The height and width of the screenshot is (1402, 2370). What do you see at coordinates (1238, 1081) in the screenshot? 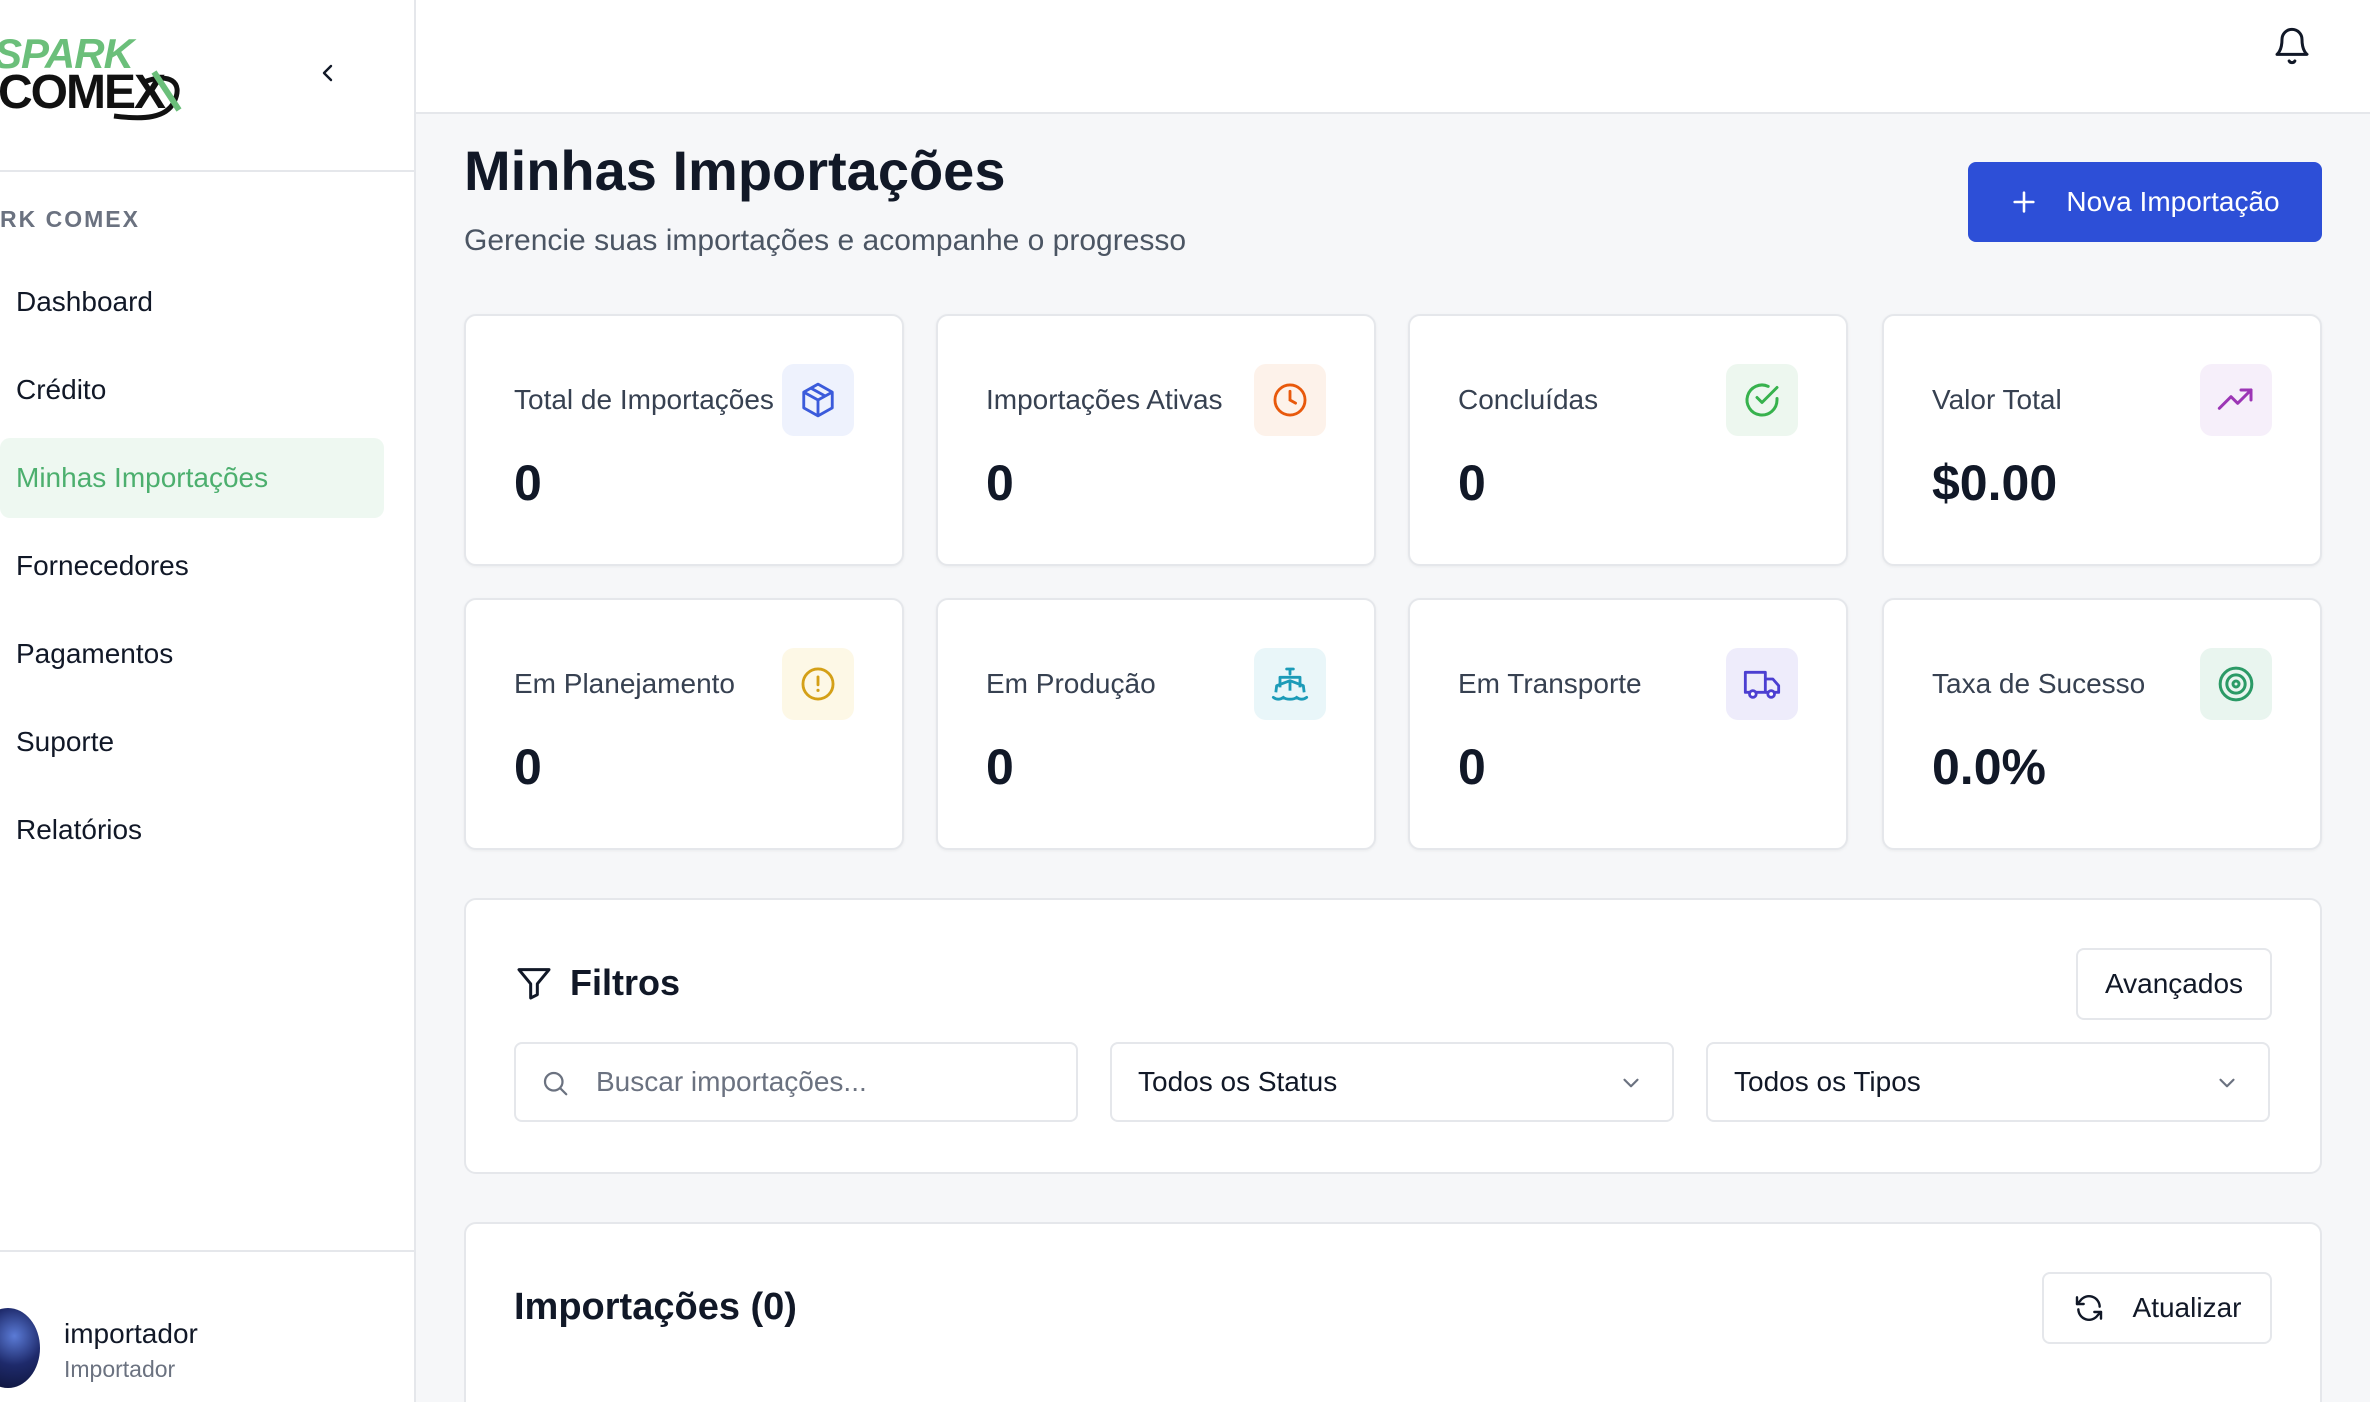
I see `status-select-value: Todos os Status` at bounding box center [1238, 1081].